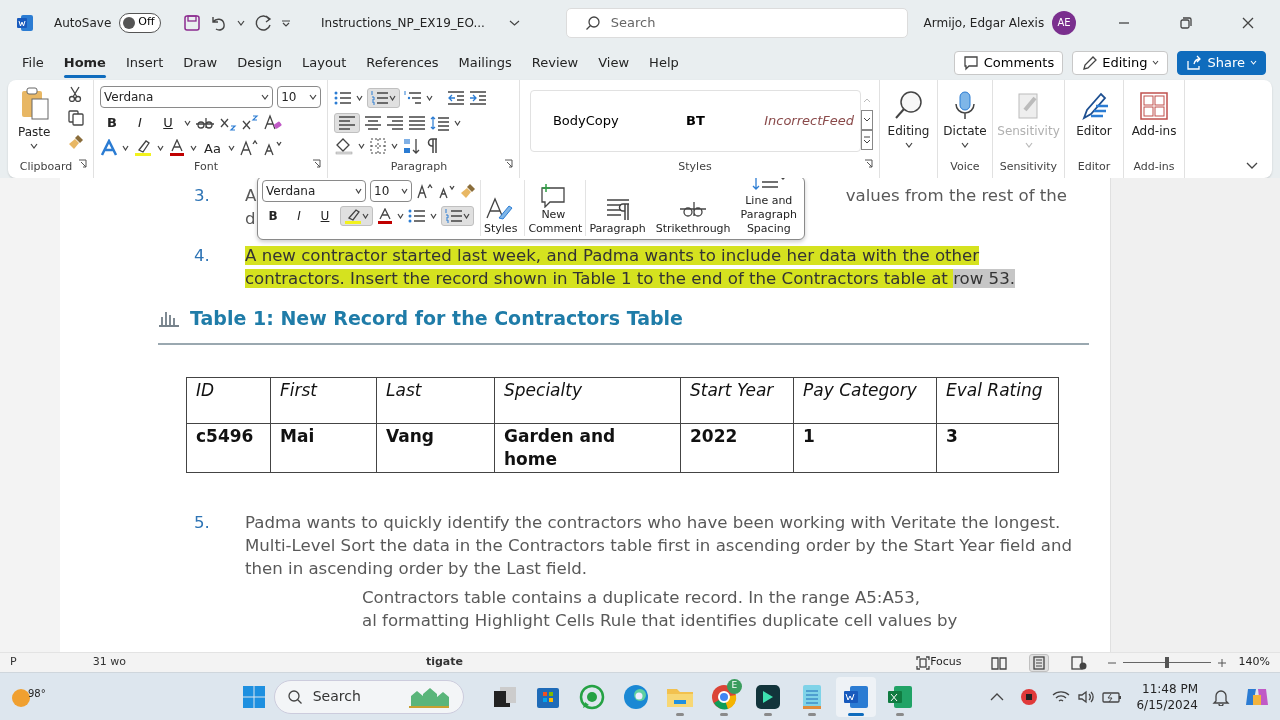 This screenshot has height=720, width=1280. What do you see at coordinates (84, 62) in the screenshot?
I see `menu-tab: Home` at bounding box center [84, 62].